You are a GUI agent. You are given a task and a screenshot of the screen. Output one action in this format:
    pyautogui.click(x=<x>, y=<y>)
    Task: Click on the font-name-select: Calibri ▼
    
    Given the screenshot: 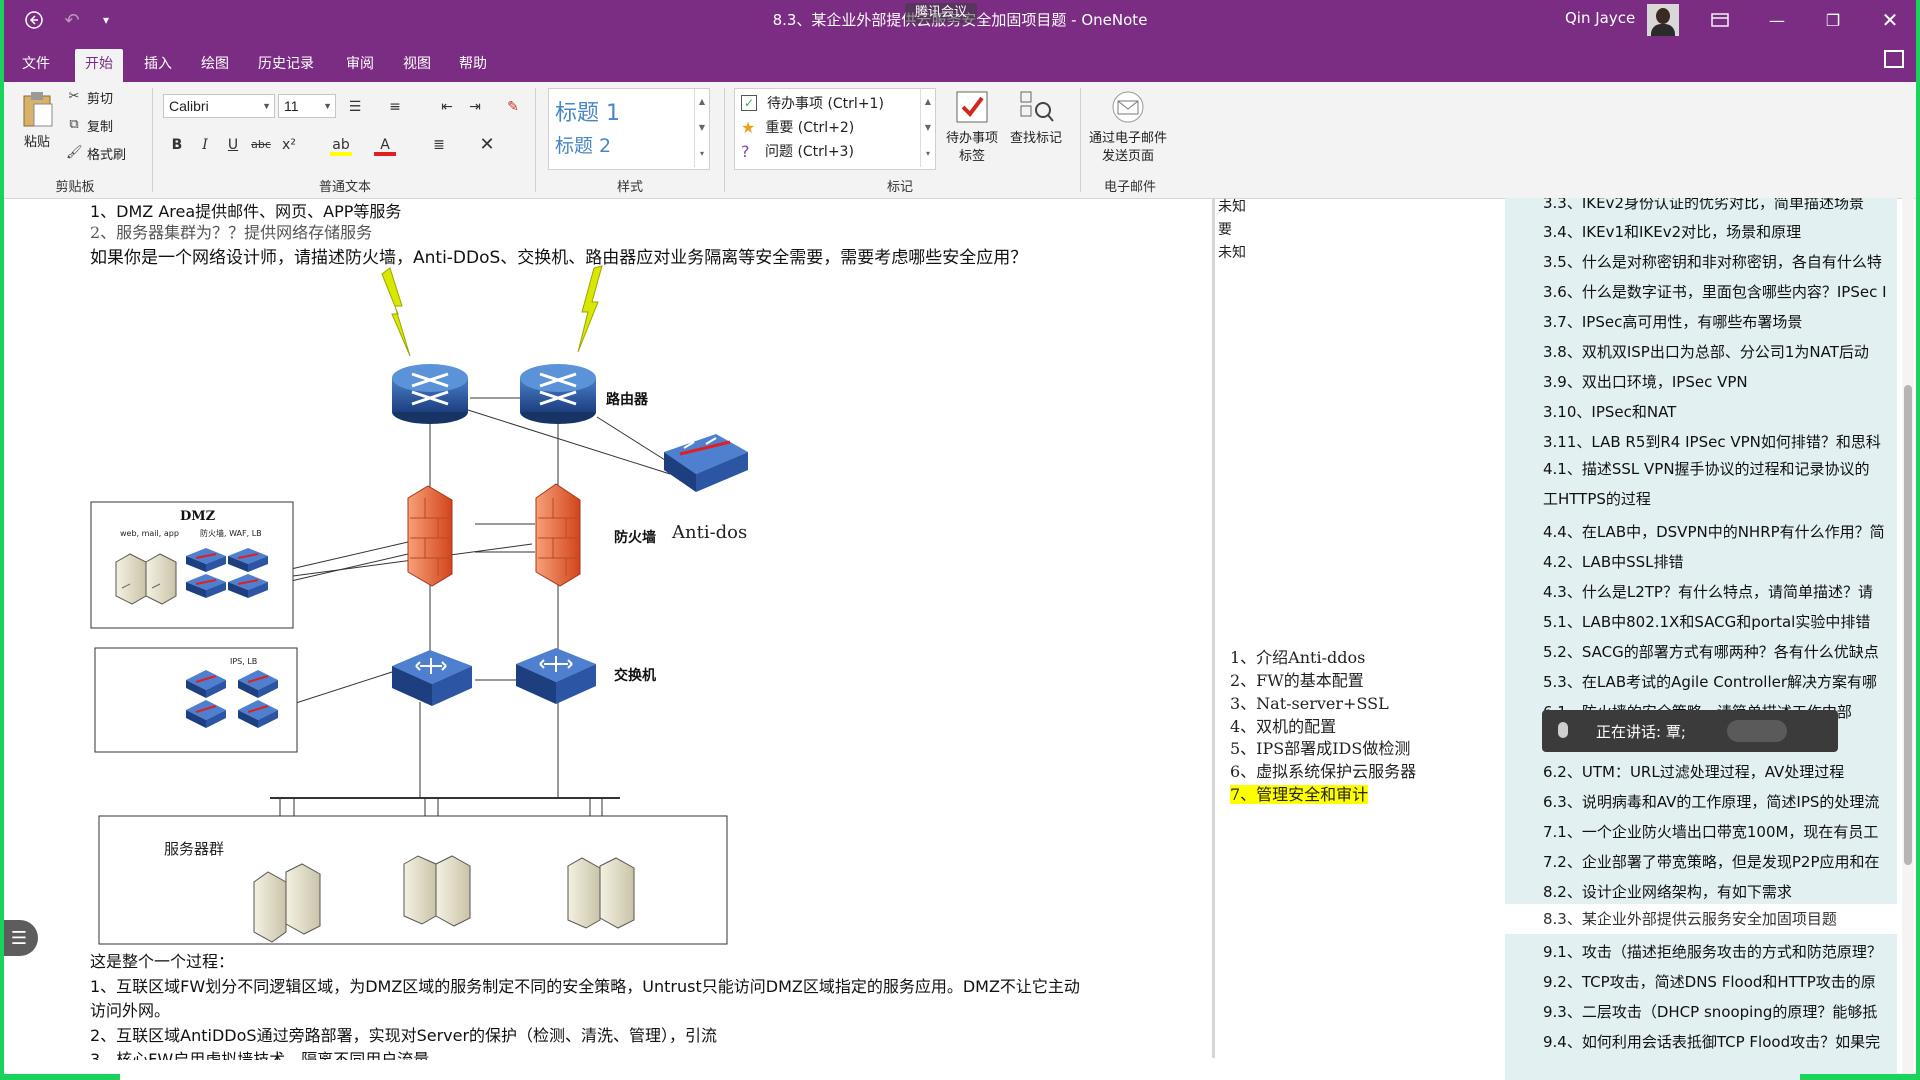 What is the action you would take?
    pyautogui.click(x=219, y=106)
    